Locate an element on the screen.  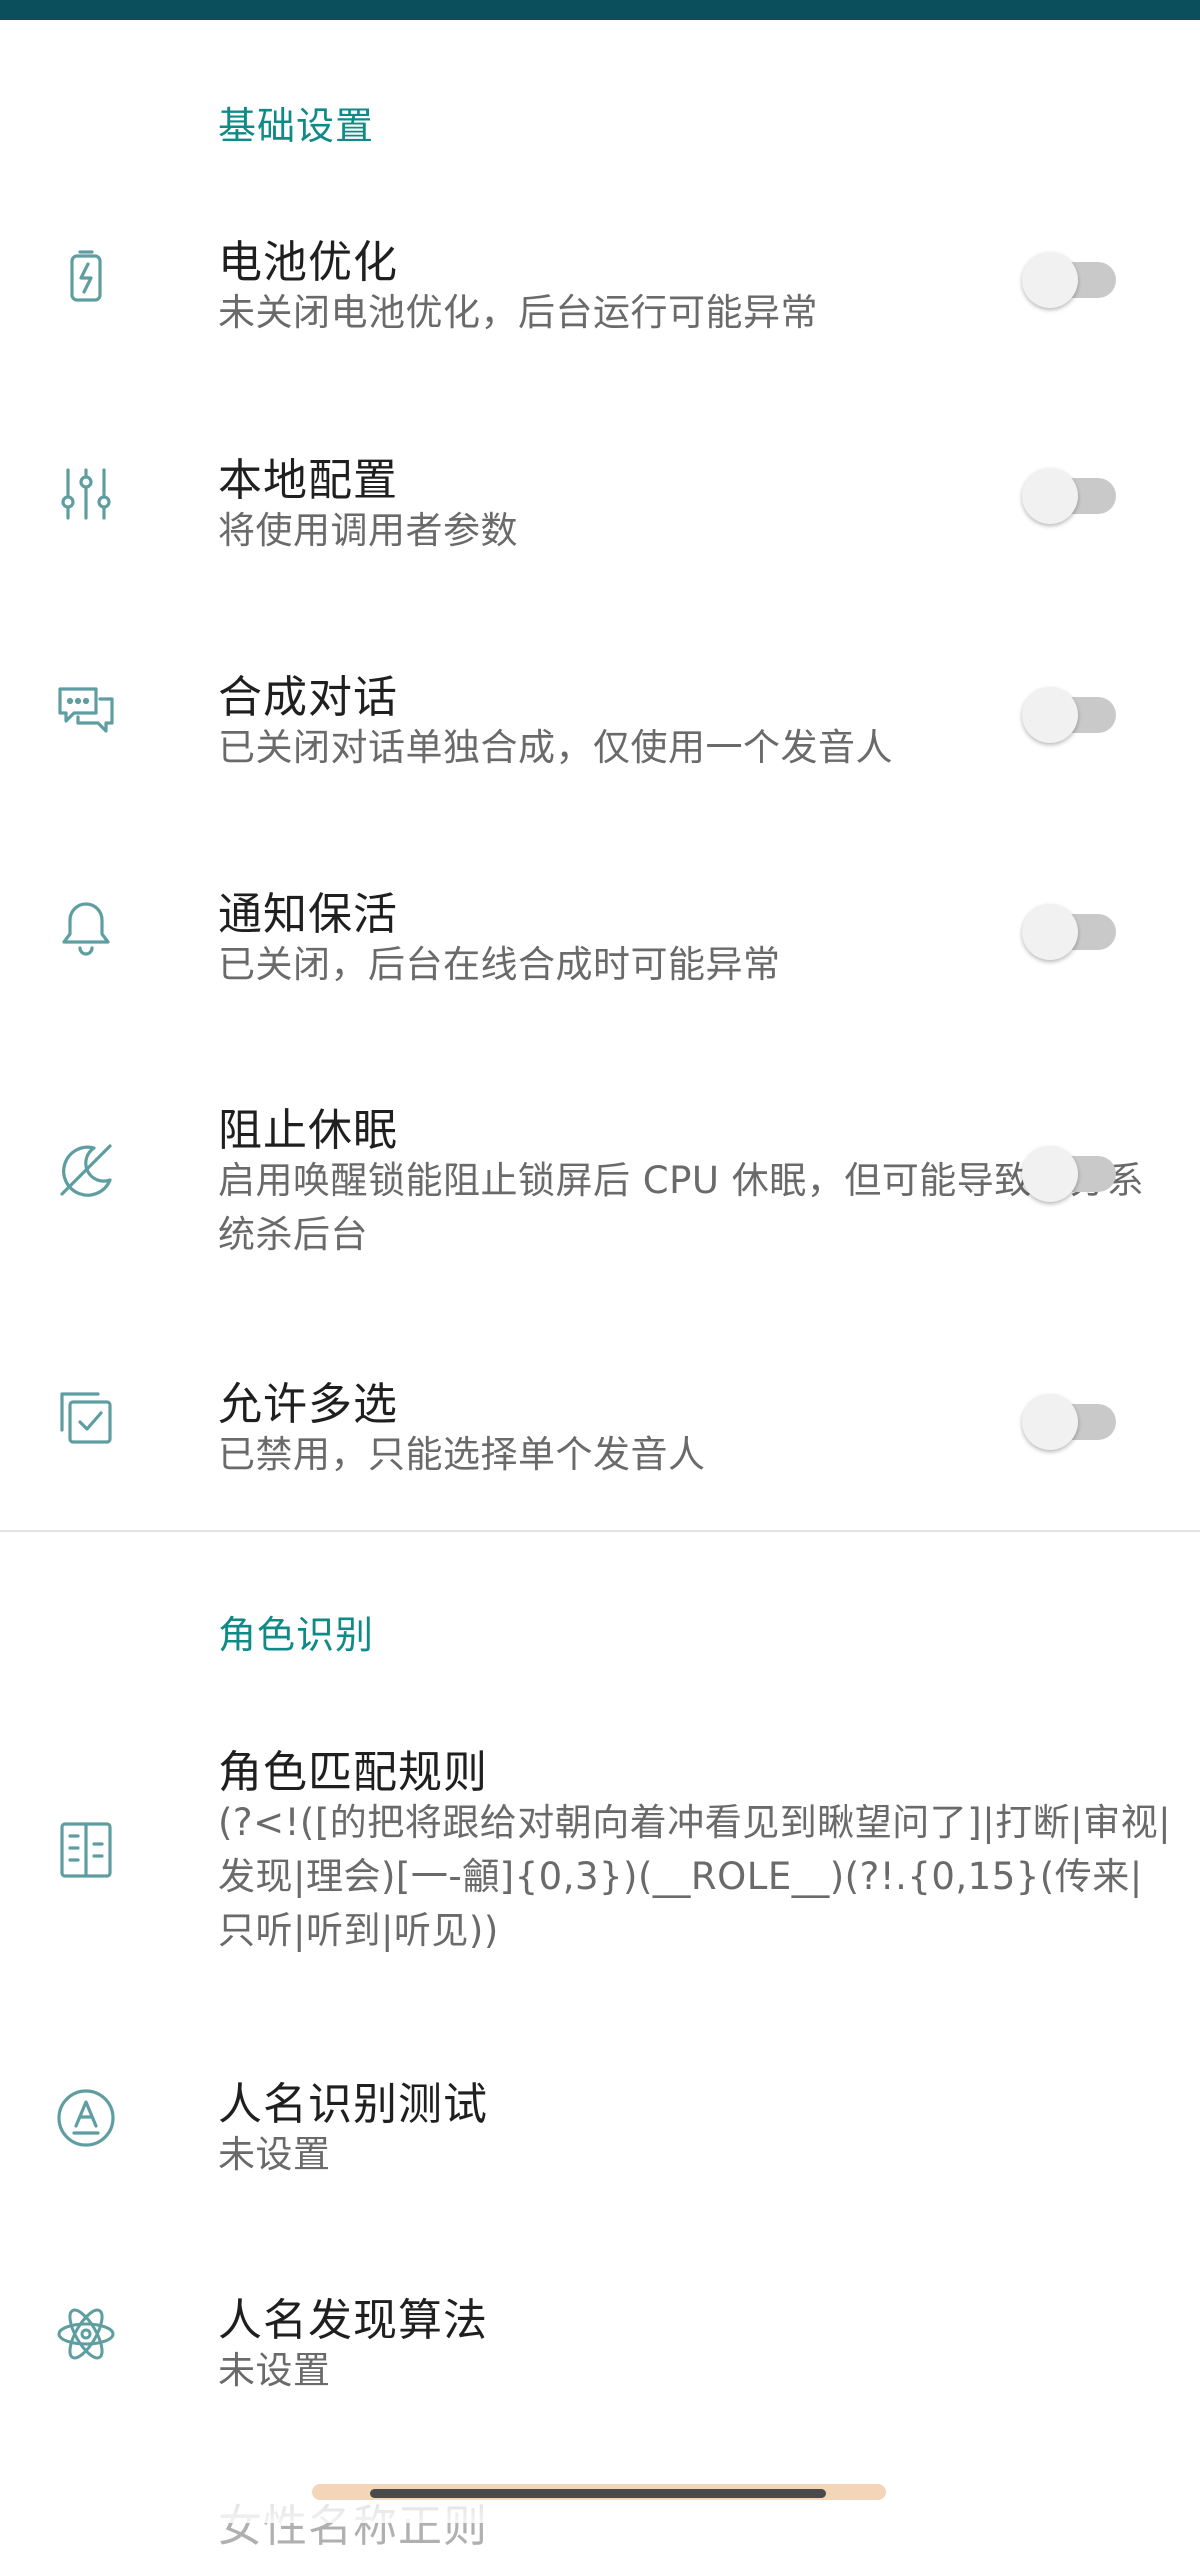
section-divider is located at coordinates (600, 1531).